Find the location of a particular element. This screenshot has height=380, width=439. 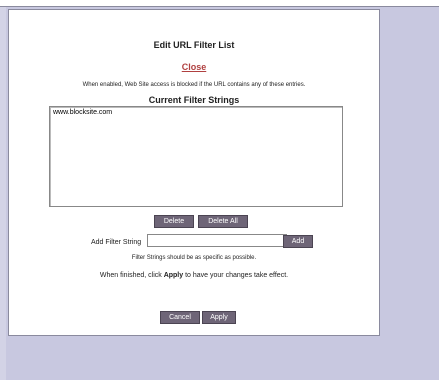

left-strip is located at coordinates (3, 193).